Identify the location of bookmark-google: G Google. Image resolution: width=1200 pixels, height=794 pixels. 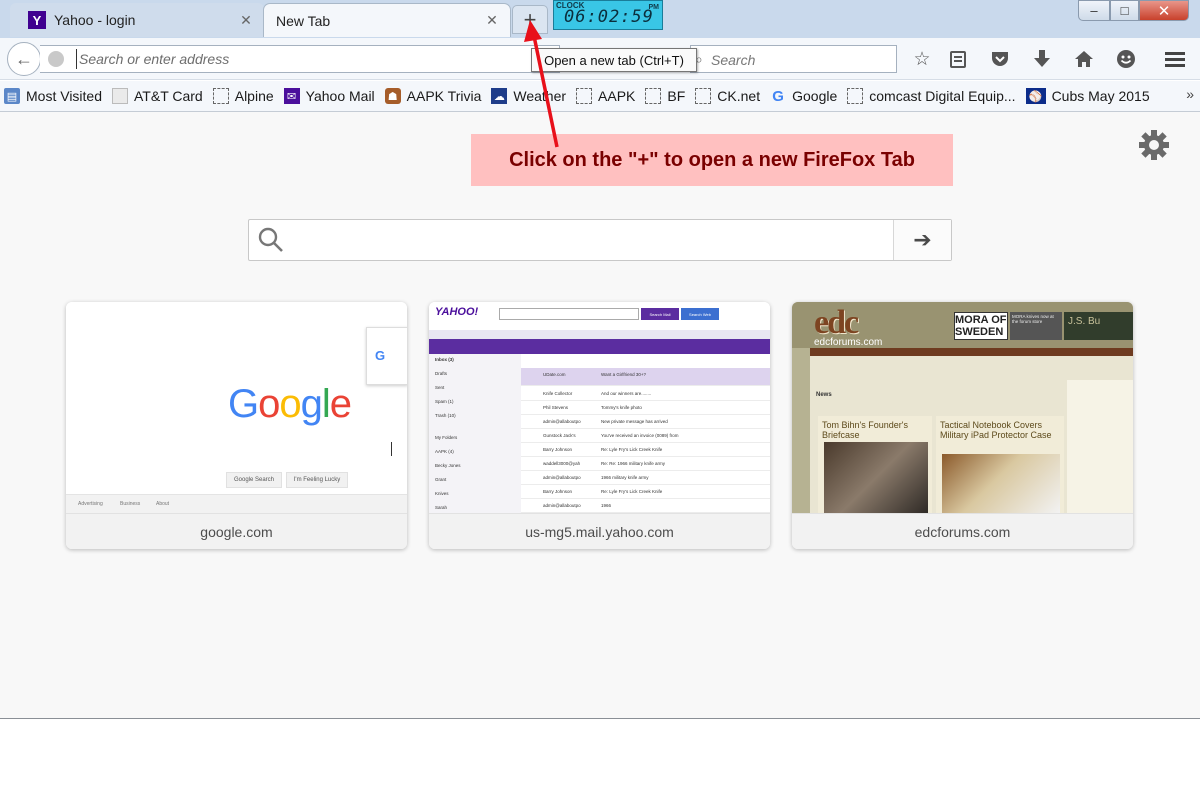
(803, 96).